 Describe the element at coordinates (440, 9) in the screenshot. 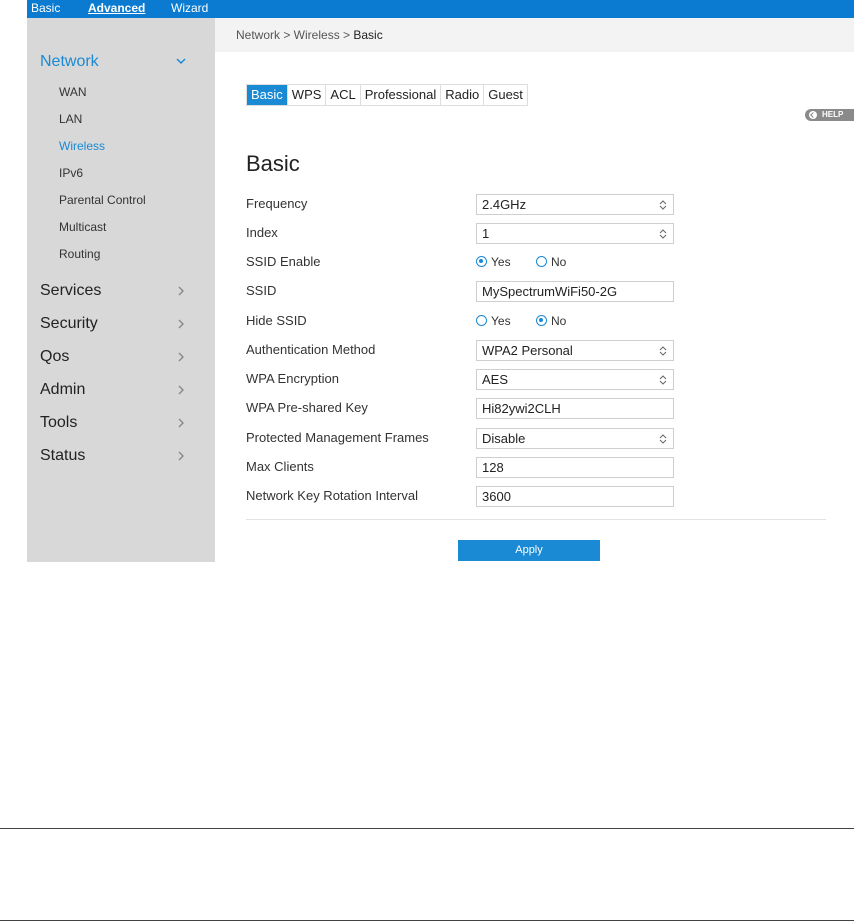

I see `top-nav-bar: Basic Advanced Wizard` at that location.